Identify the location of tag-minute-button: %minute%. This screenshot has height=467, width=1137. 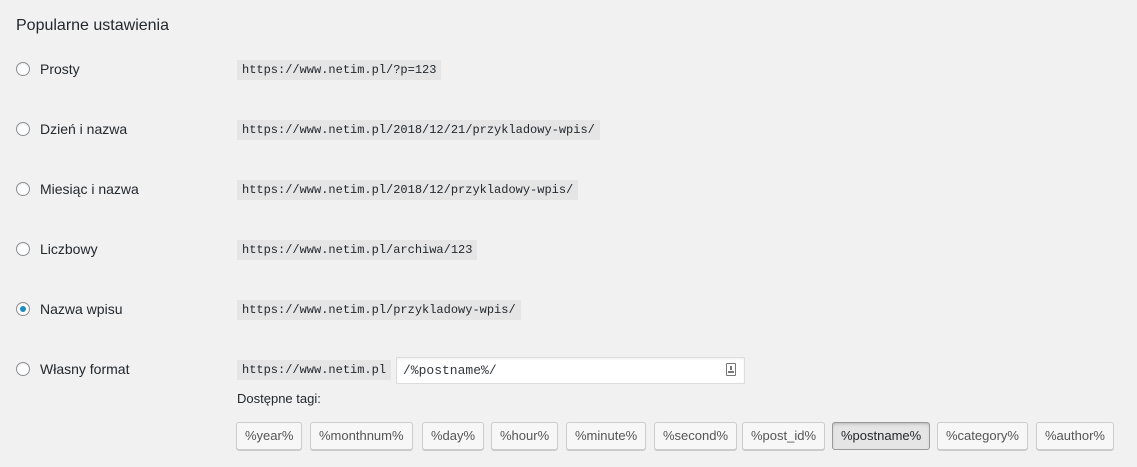
(606, 436).